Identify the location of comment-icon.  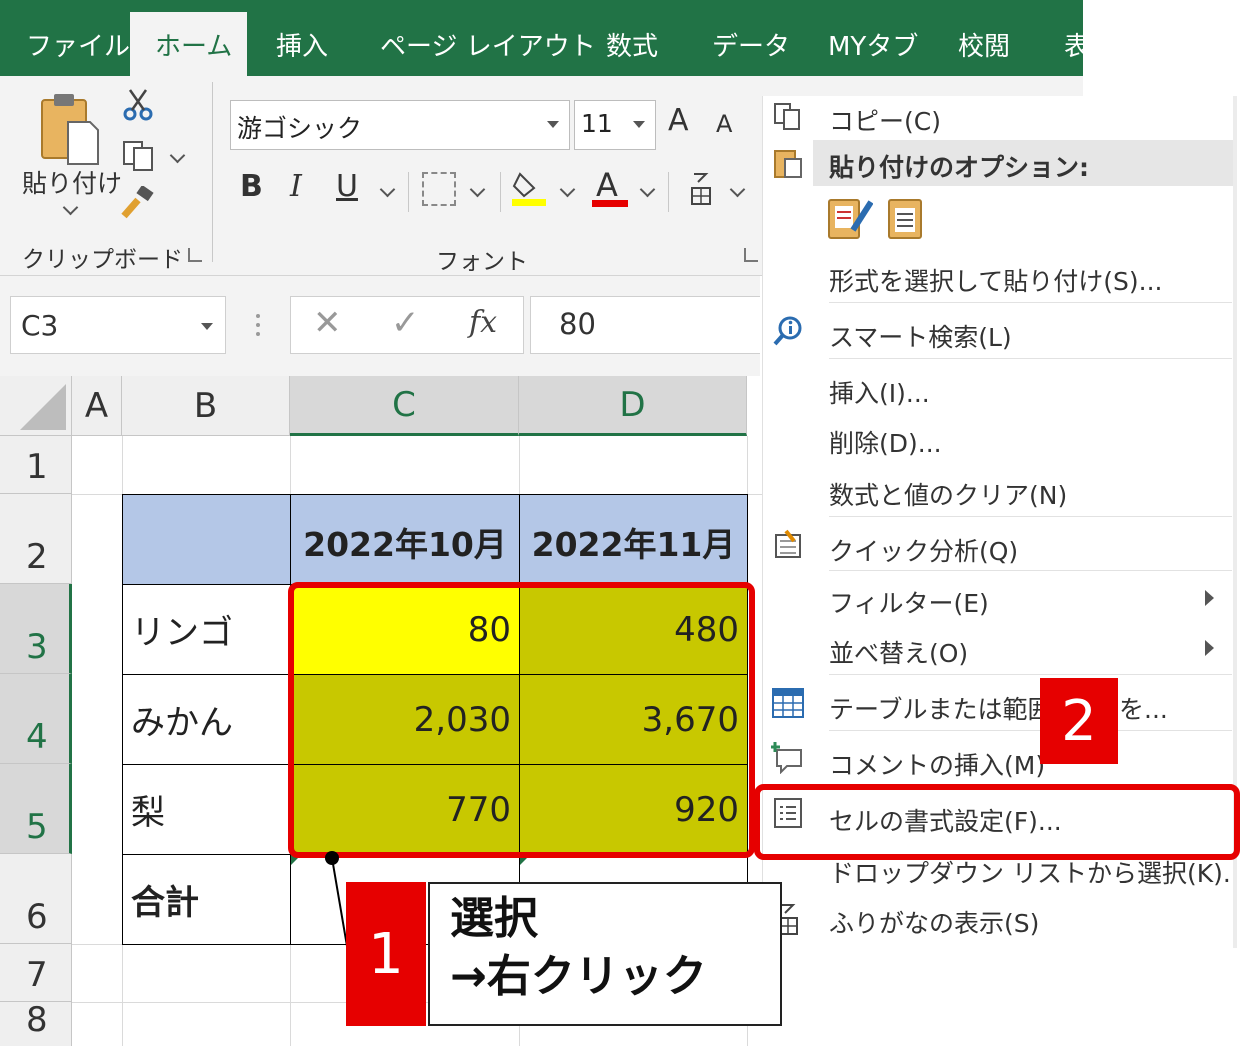
(788, 757).